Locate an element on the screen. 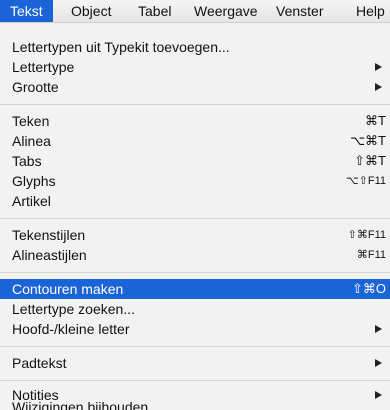 This screenshot has height=410, width=390. menu-item-label: Lettertype is located at coordinates (43, 67).